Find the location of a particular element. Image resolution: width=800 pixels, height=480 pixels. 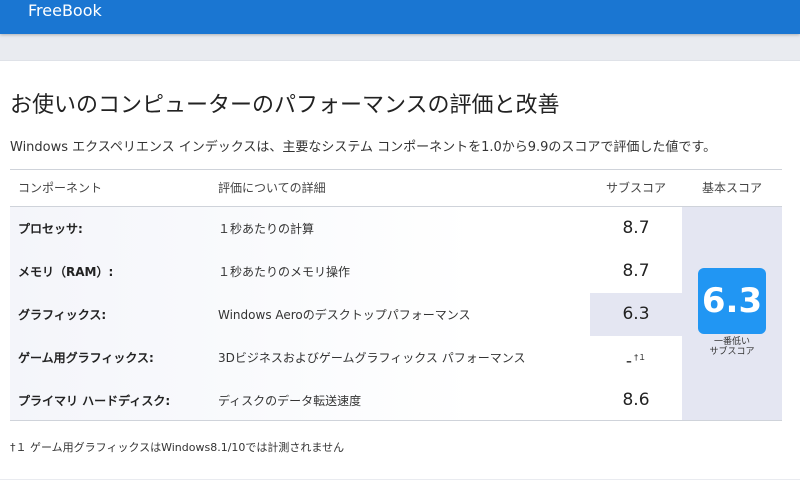

table-row: プライマリ ハードディスク: ディスクのデータ転送速度 8.6 is located at coordinates (396, 400).